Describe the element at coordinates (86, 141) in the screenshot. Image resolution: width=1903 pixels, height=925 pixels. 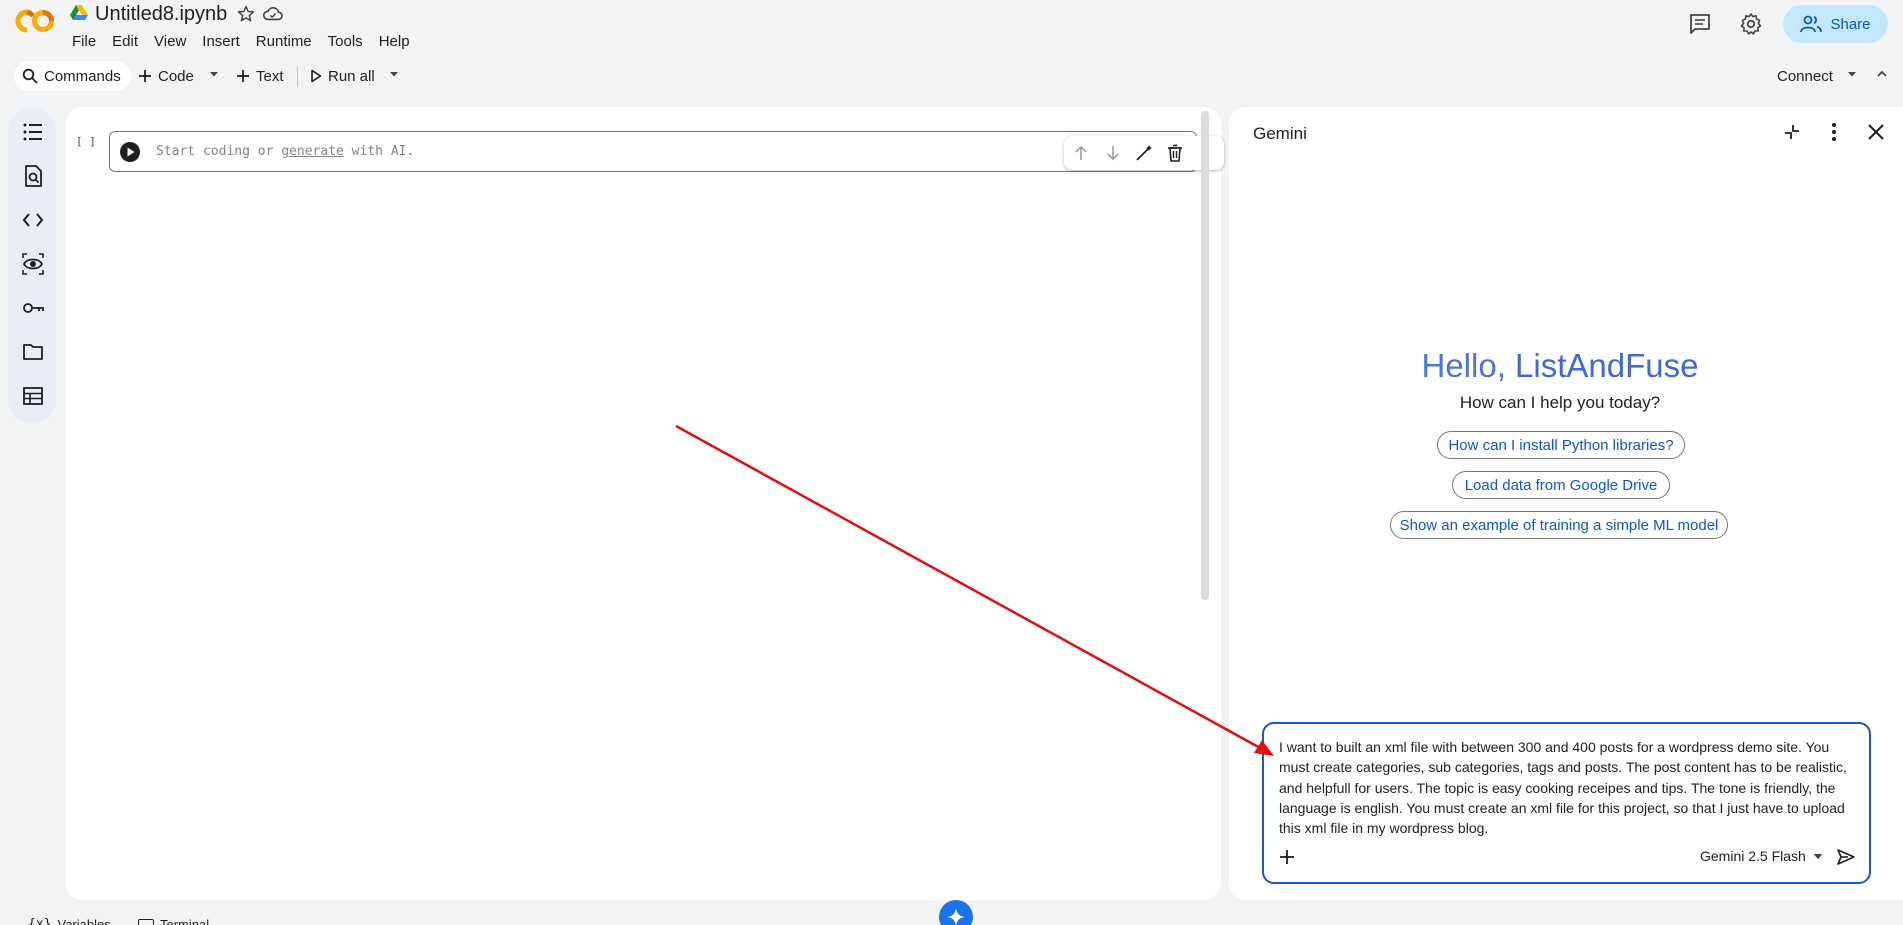
I see `cell-execution-count: [ ]` at that location.